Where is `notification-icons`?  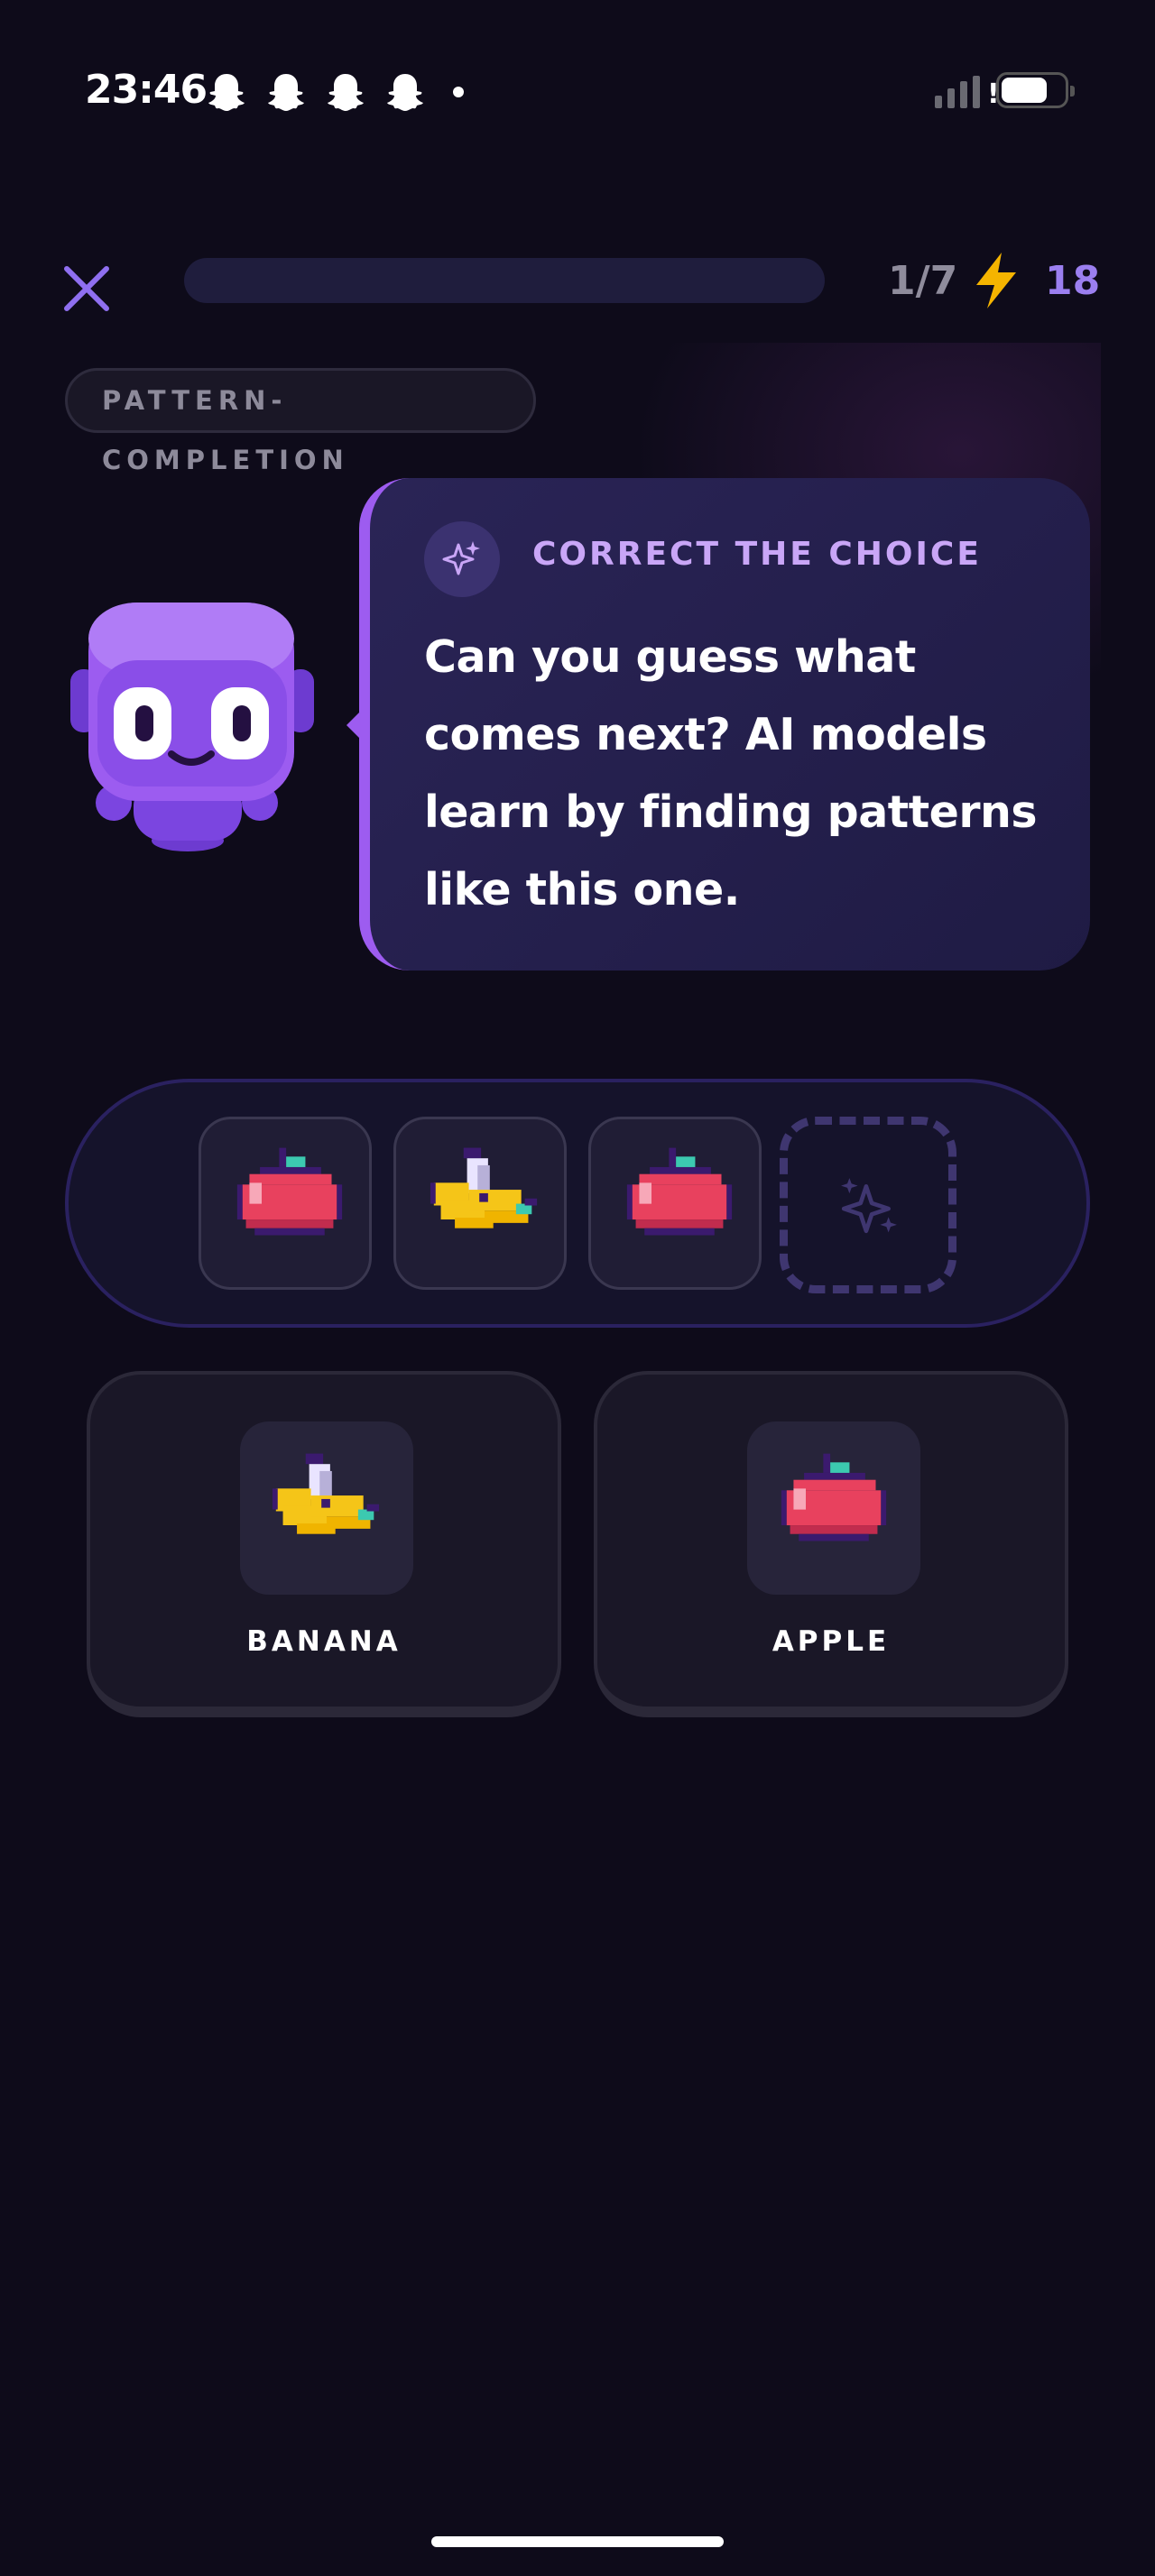 notification-icons is located at coordinates (335, 92).